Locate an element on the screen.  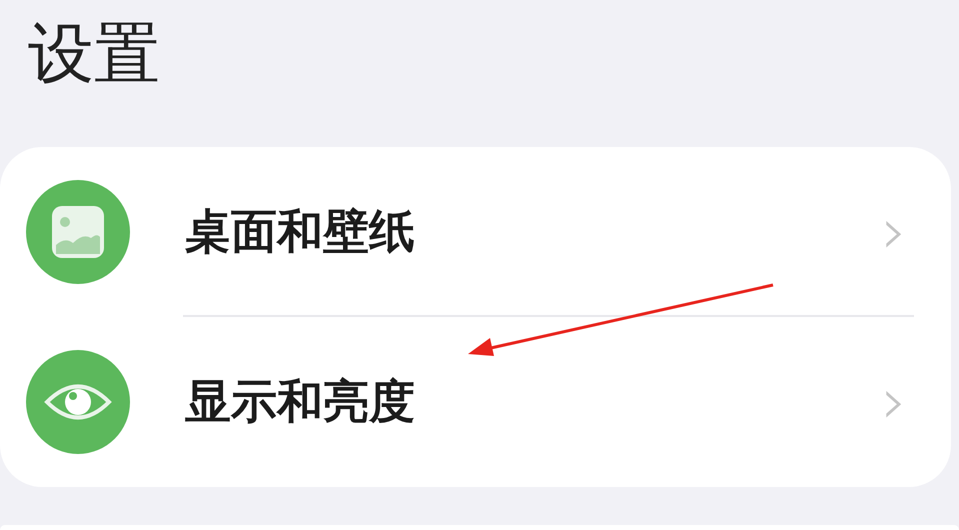
setting-label: 显示和亮度 is located at coordinates (533, 402).